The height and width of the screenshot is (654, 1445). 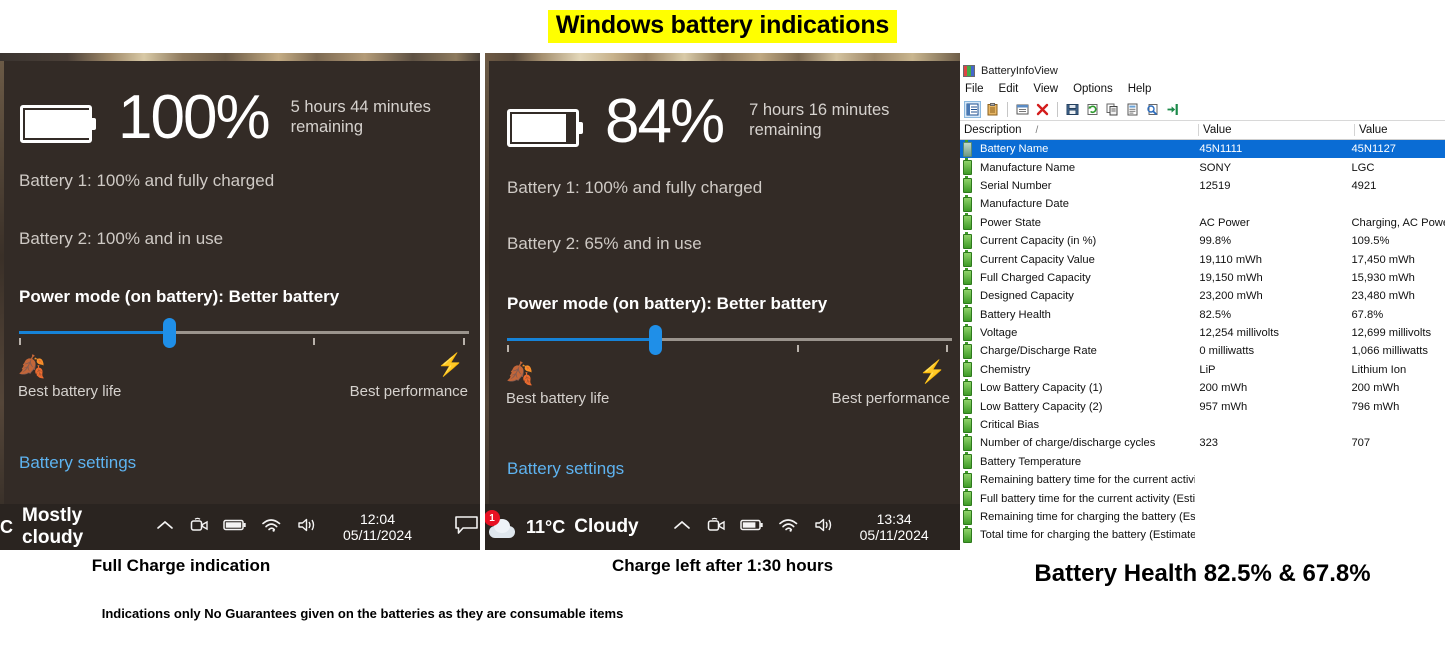 I want to click on column-header-value-2: Value, so click(x=1399, y=130).